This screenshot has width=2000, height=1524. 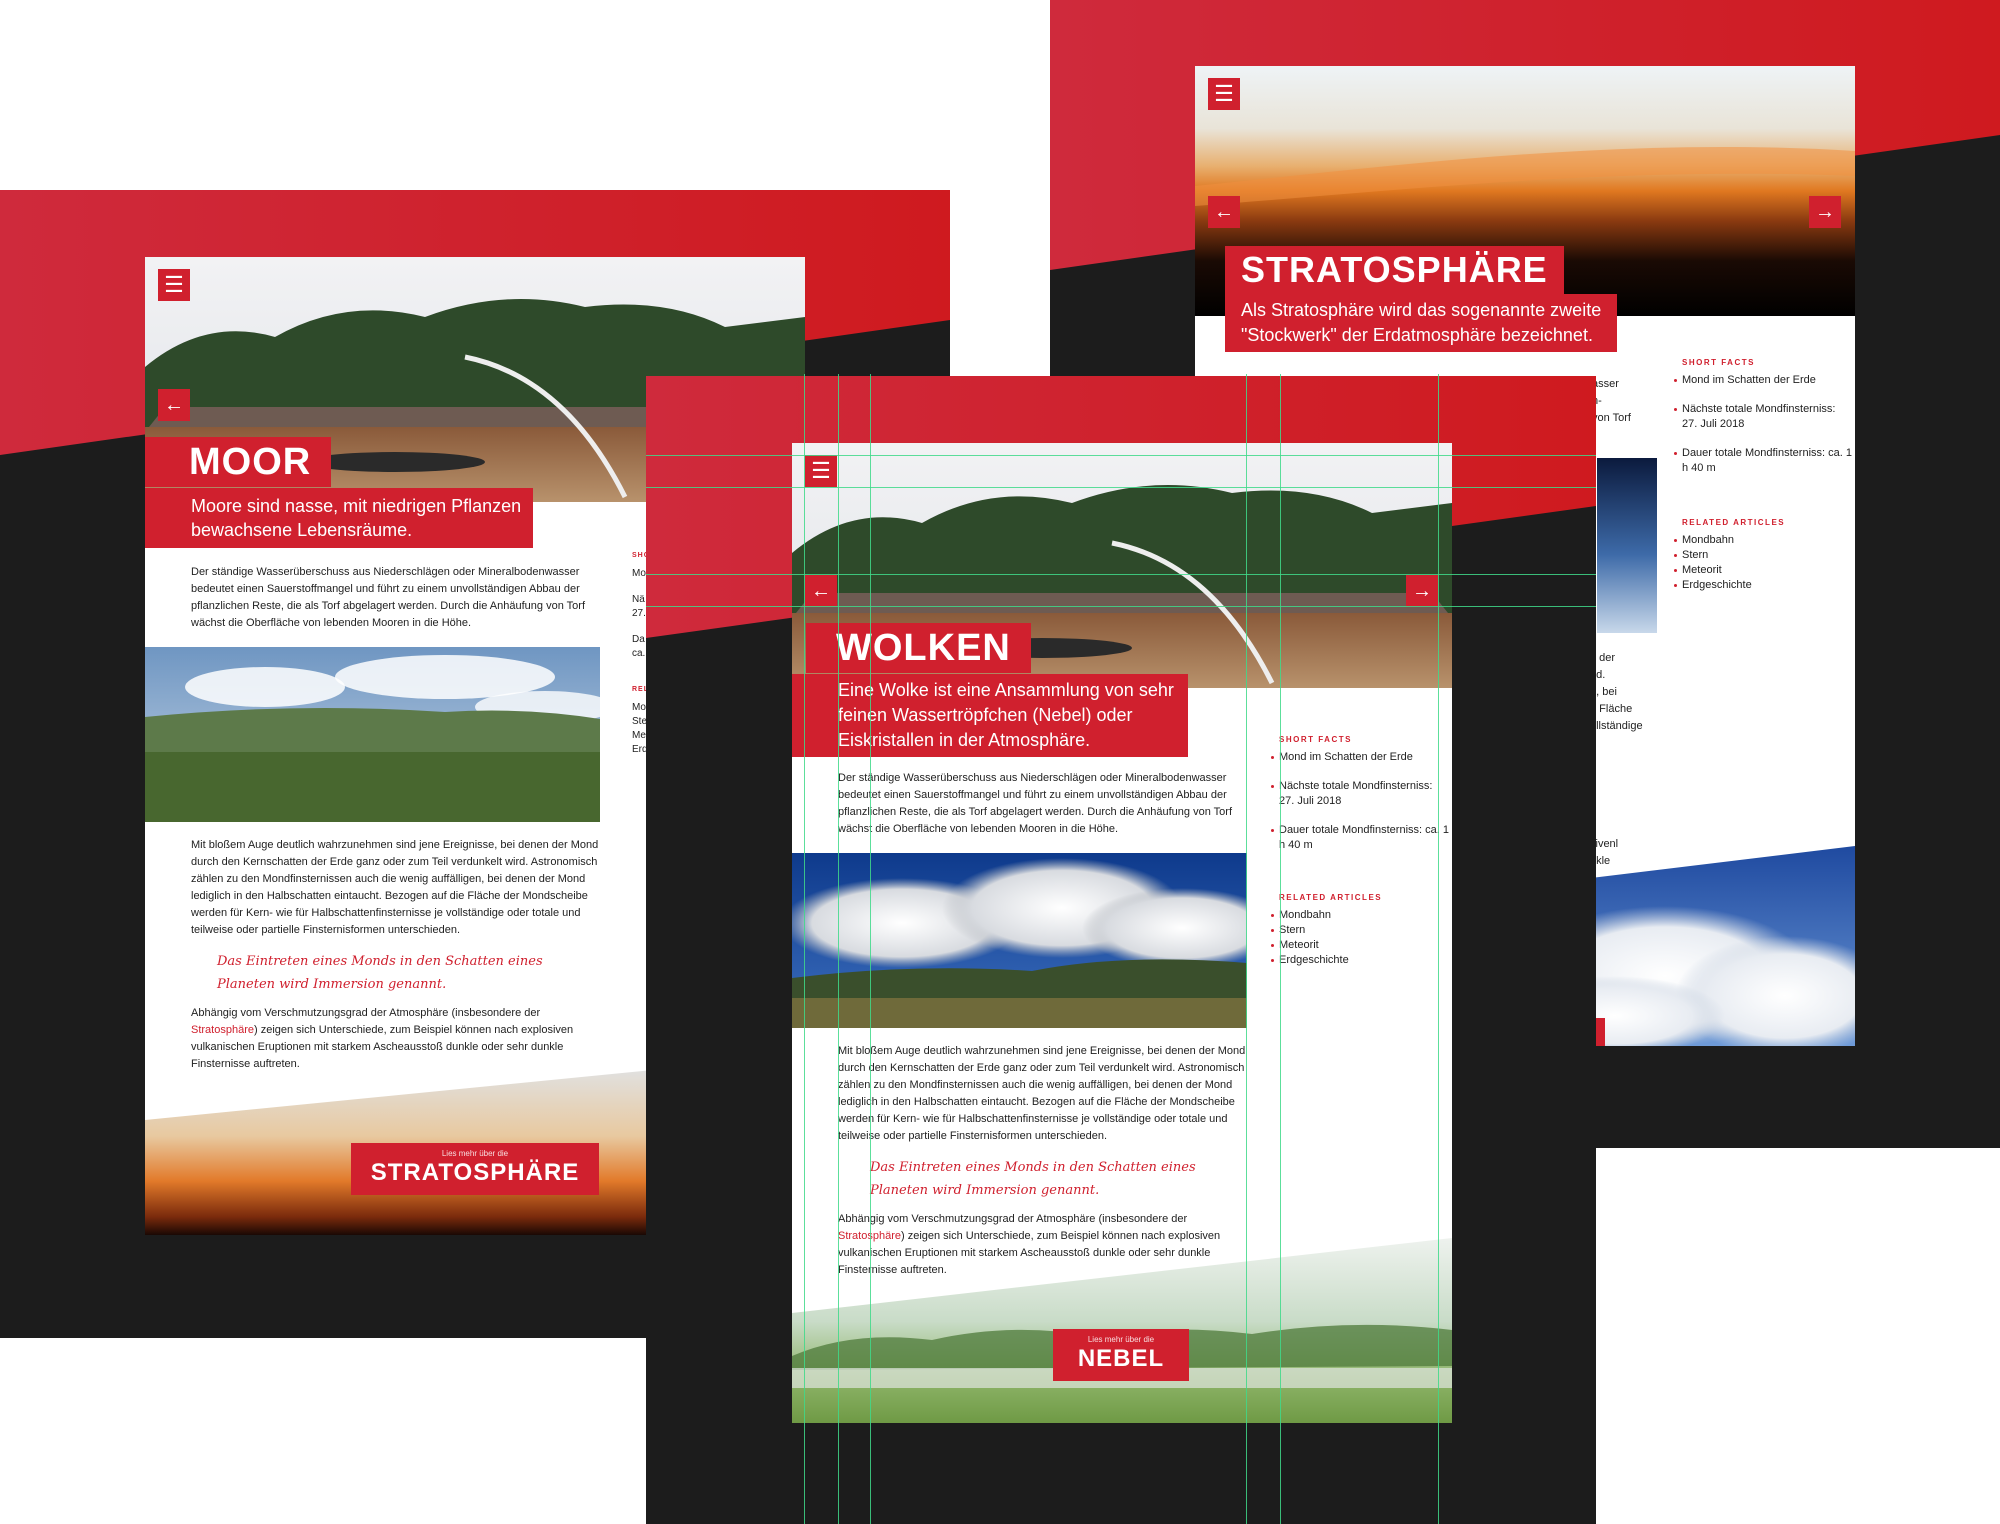 I want to click on stratosphere-link: Stratosphäre, so click(x=222, y=1030).